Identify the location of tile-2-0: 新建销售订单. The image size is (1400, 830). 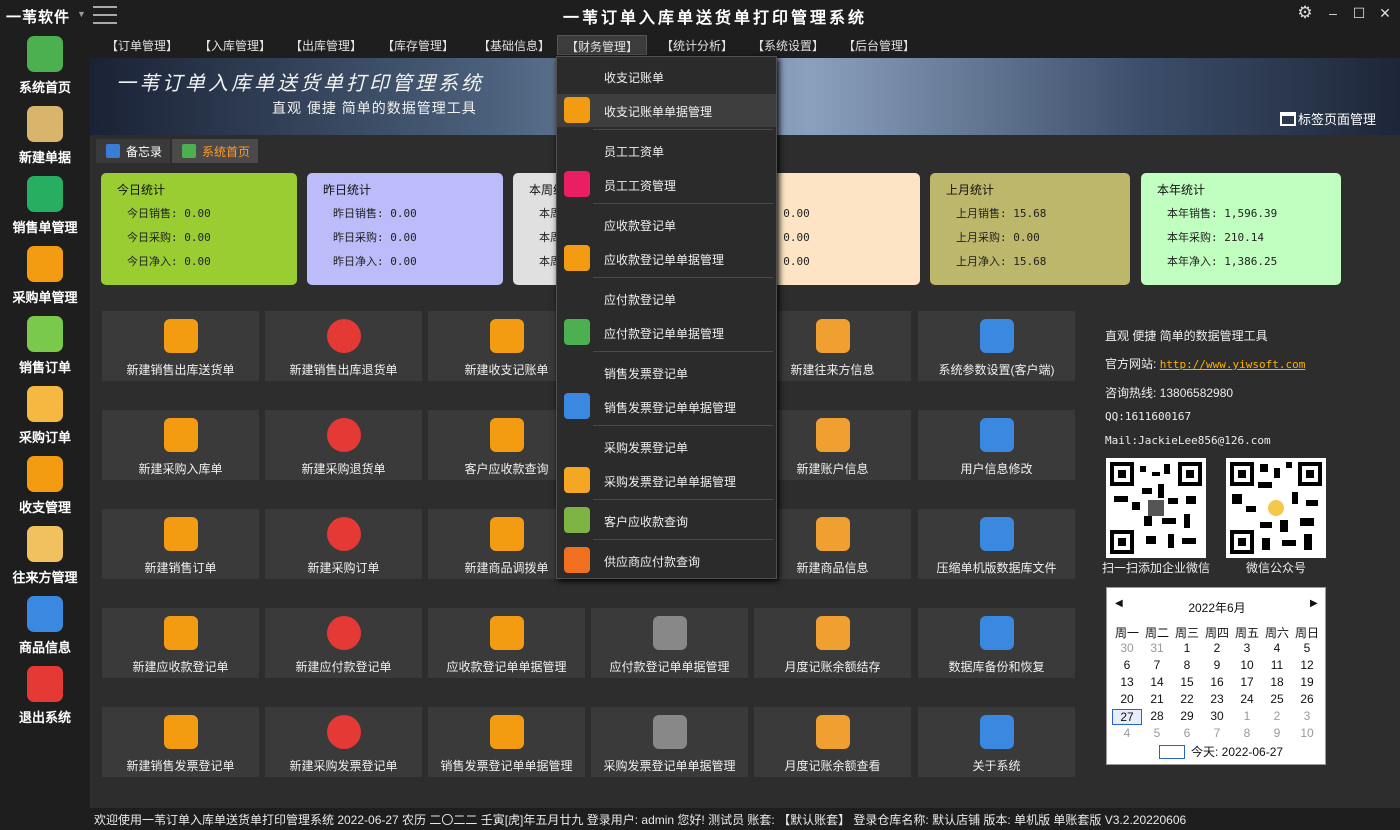
(180, 544).